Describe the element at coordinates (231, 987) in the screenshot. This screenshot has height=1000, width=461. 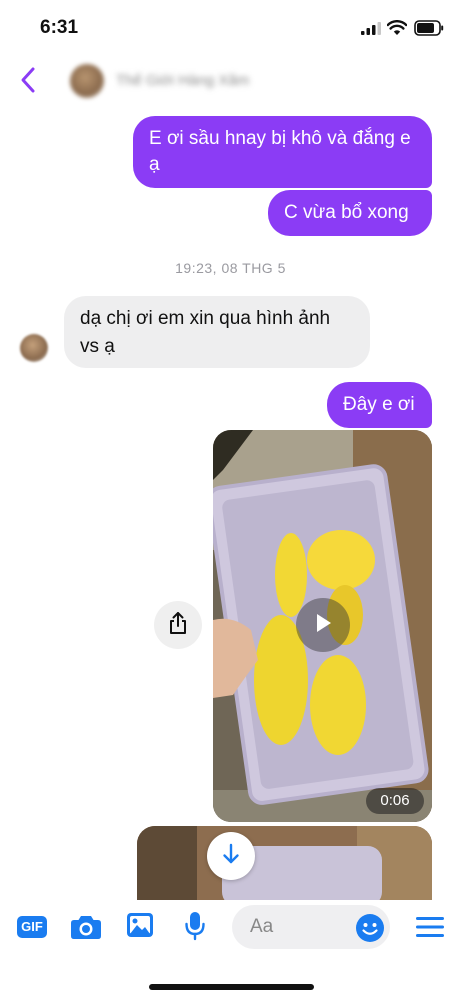
I see `home-indicator` at that location.